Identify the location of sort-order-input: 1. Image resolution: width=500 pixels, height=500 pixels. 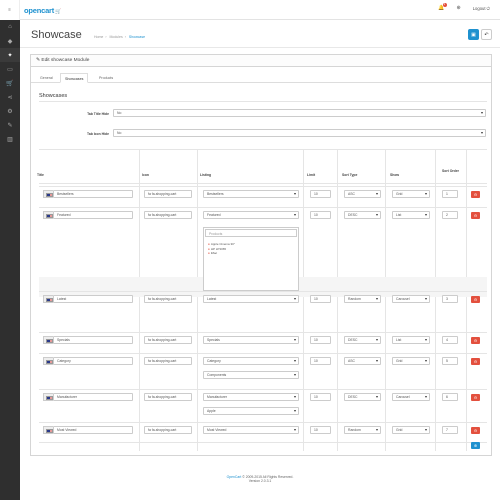
(450, 194).